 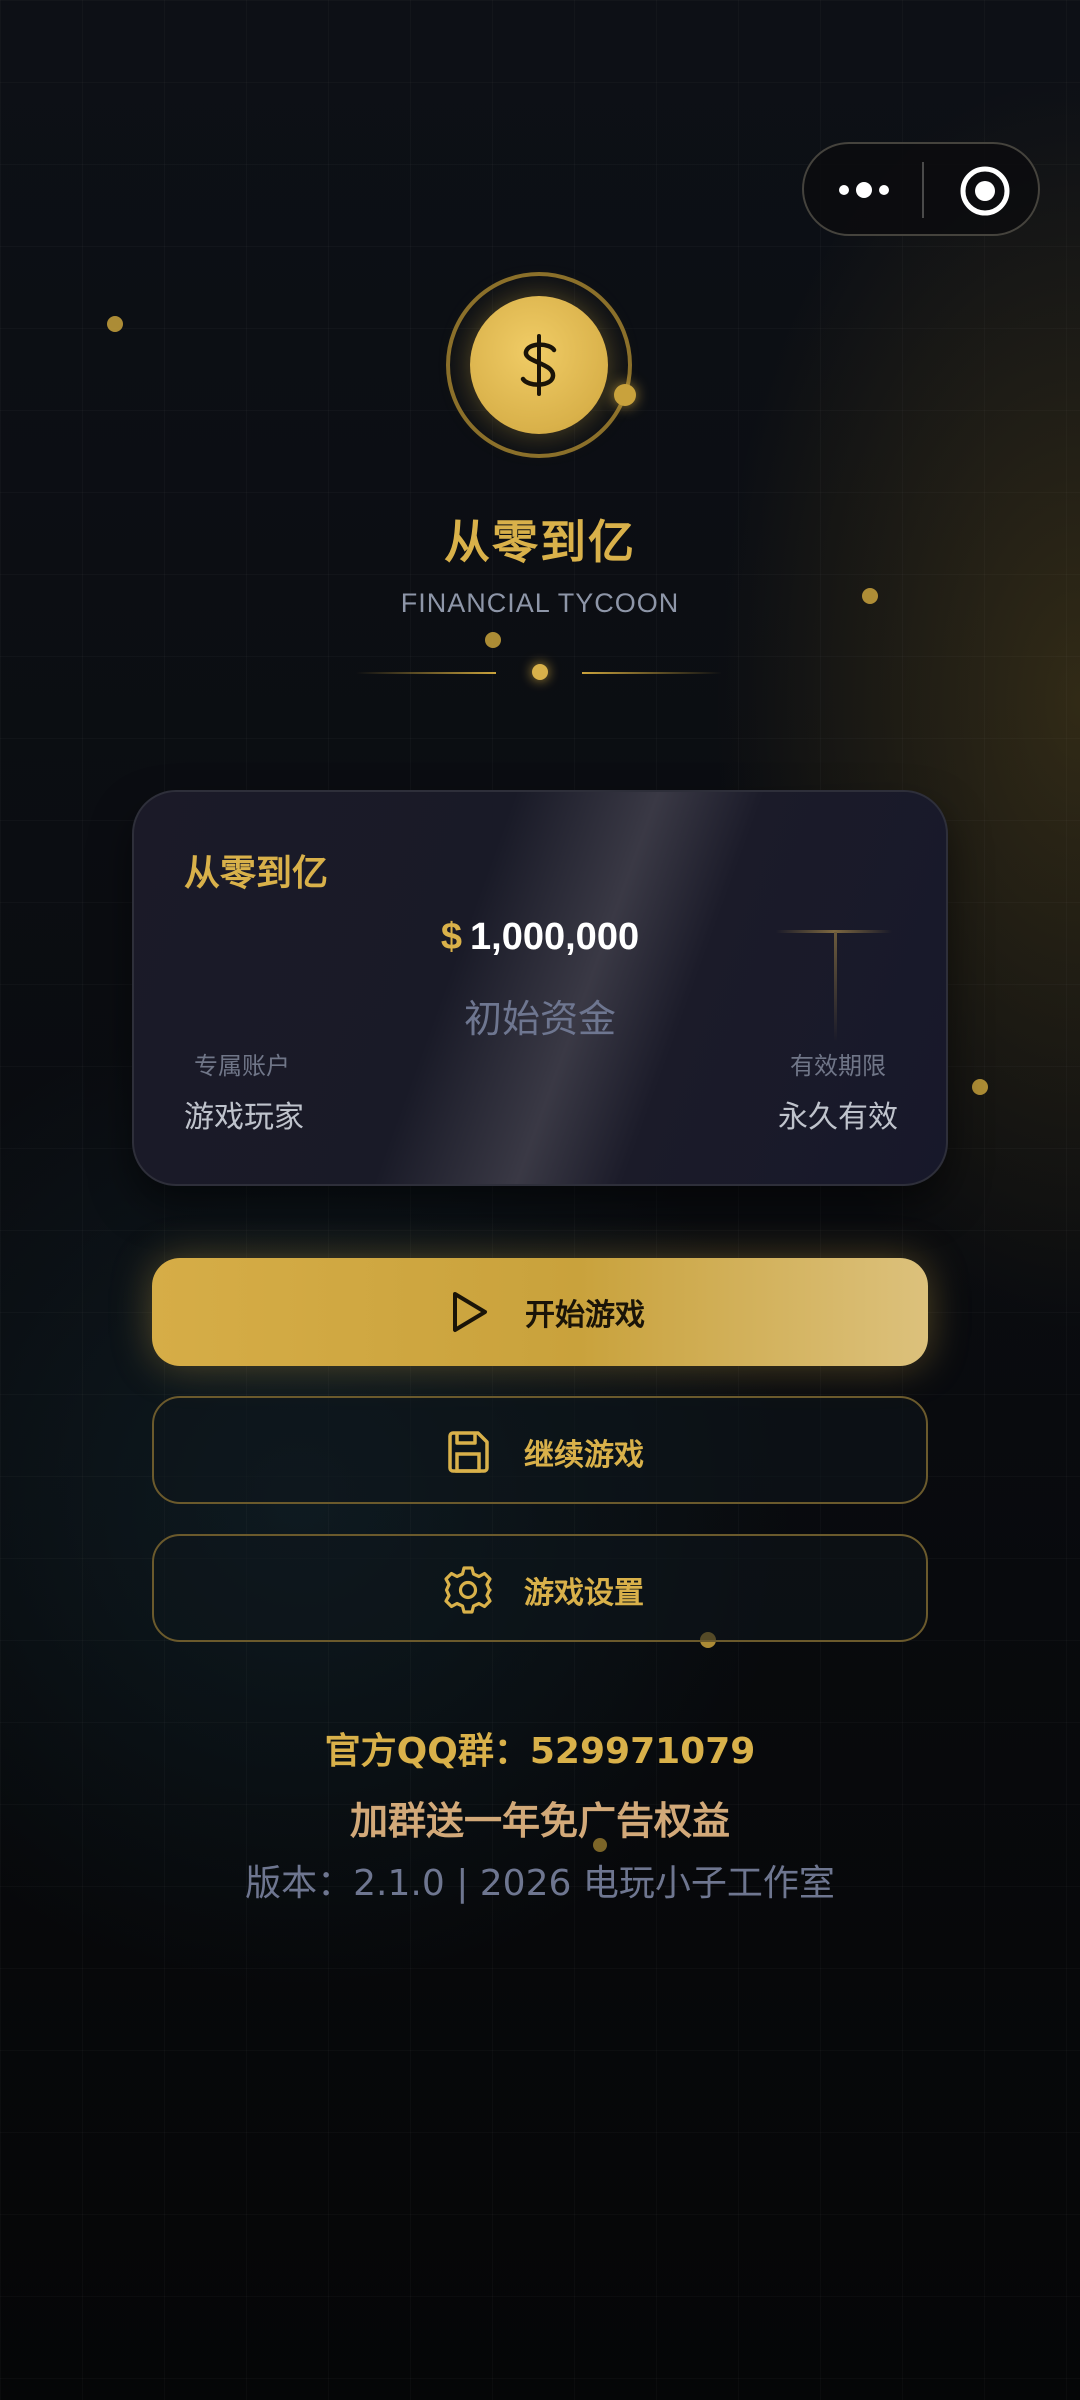 What do you see at coordinates (985, 191) in the screenshot?
I see `target-close-icon` at bounding box center [985, 191].